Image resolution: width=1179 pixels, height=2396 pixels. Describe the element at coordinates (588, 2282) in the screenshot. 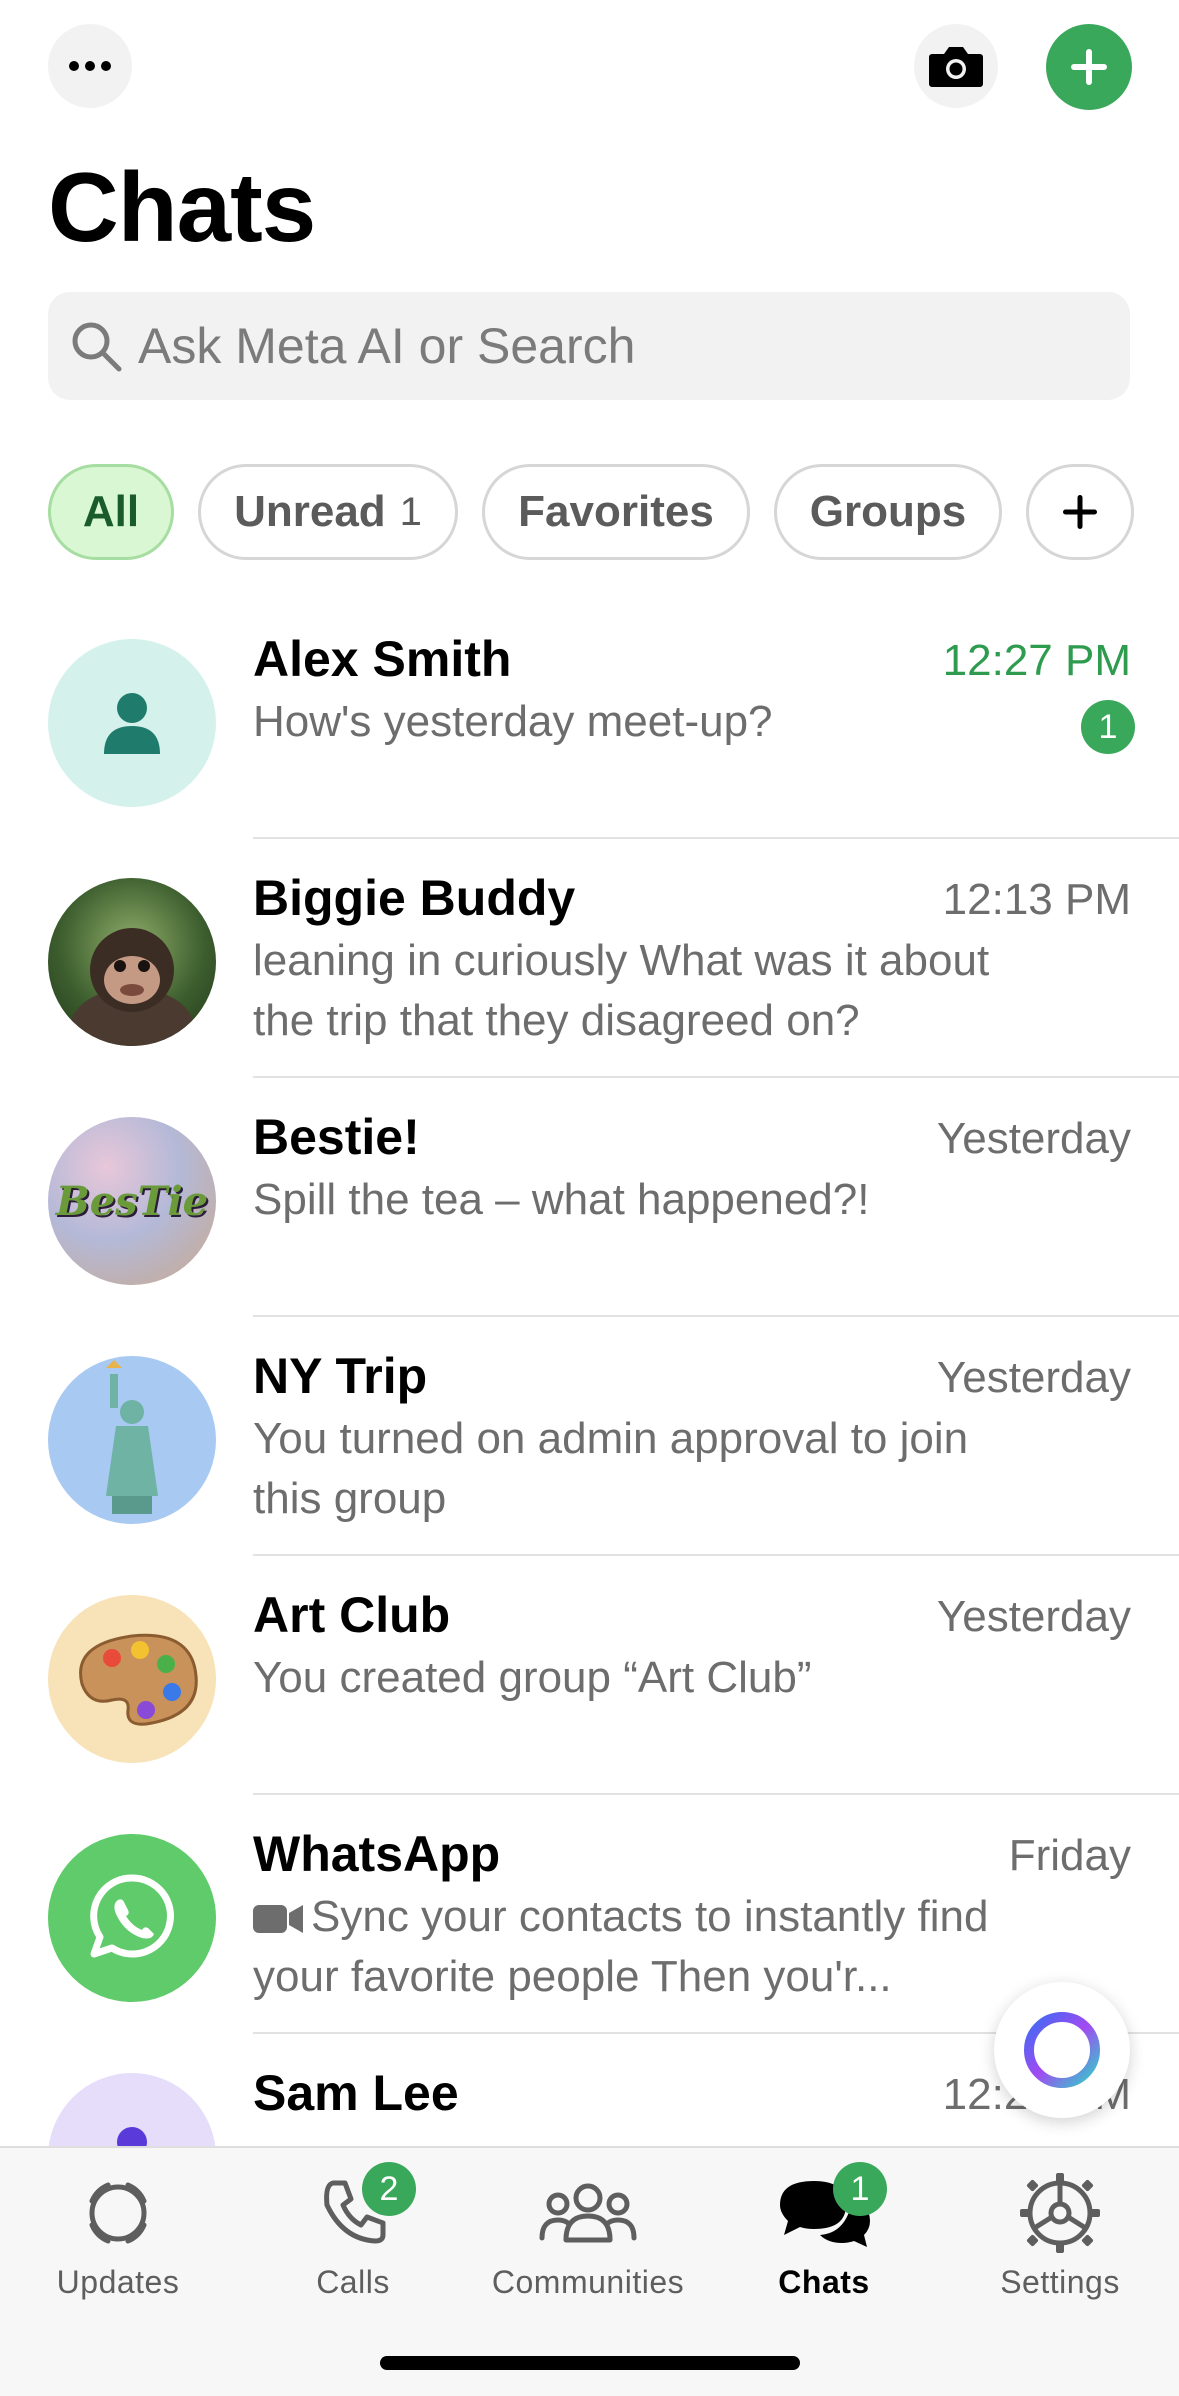

I see `tab-label: Communities` at that location.